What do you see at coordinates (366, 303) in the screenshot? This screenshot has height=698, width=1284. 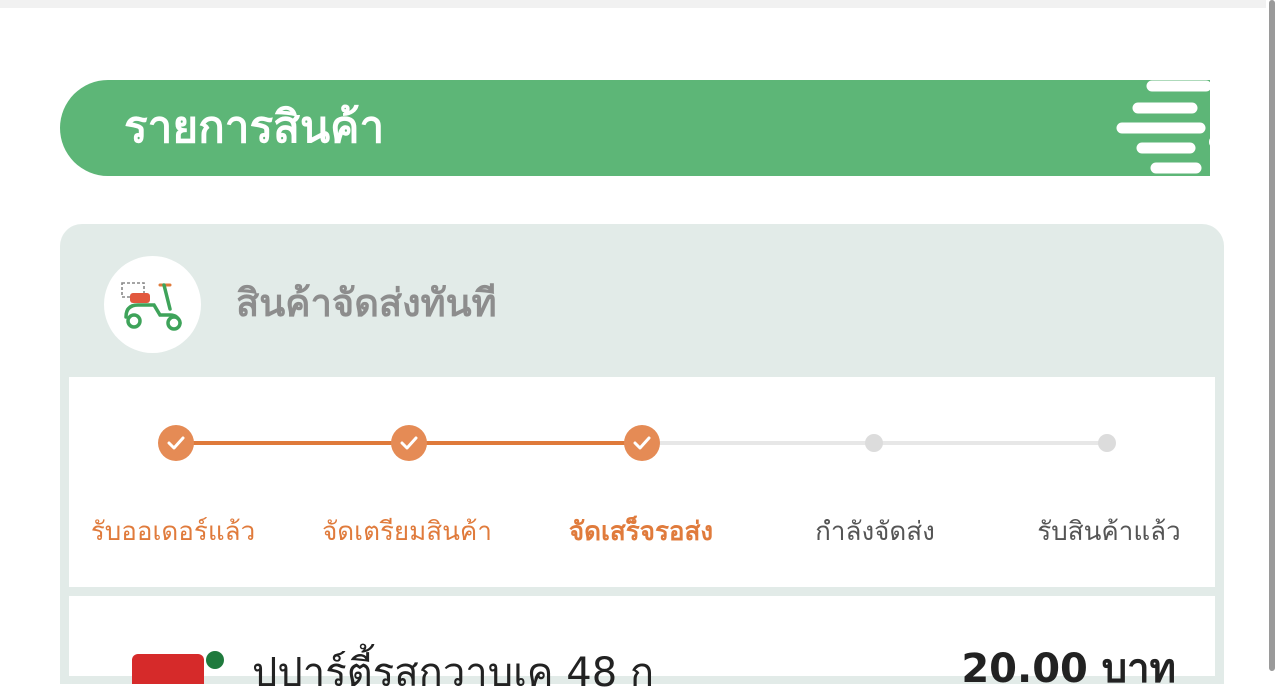 I see `delivery-card-title: สินค้าจัดส่งทันที` at bounding box center [366, 303].